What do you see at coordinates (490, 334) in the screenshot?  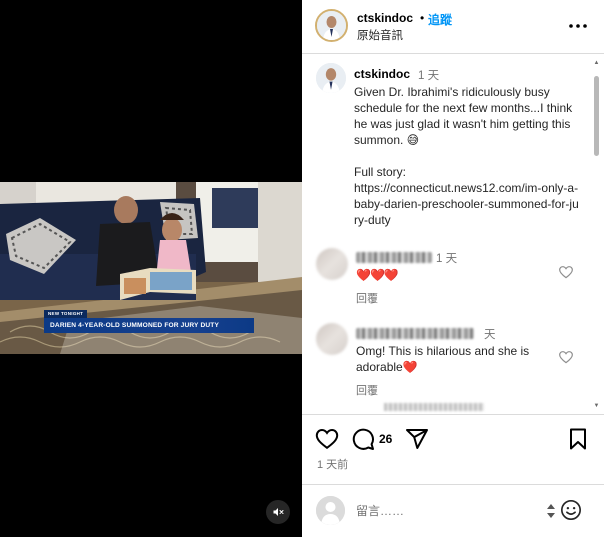 I see `comment-timestamp: 天` at bounding box center [490, 334].